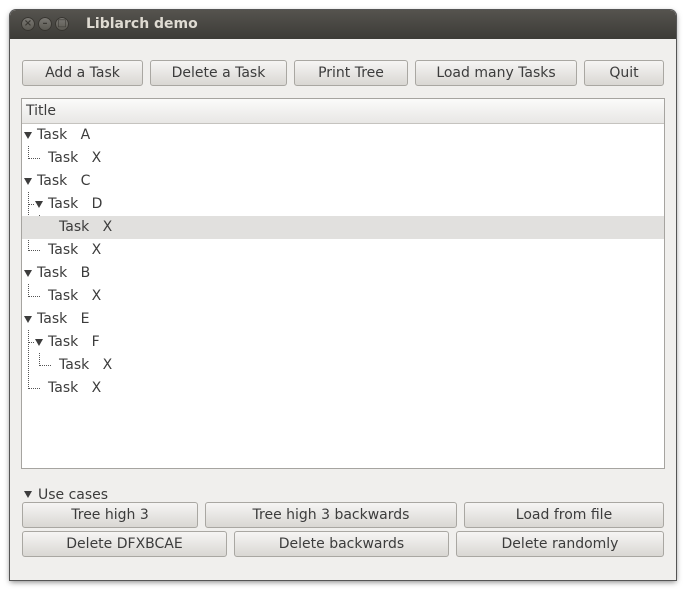  Describe the element at coordinates (564, 515) in the screenshot. I see `load-from-file-button: Load from file` at that location.